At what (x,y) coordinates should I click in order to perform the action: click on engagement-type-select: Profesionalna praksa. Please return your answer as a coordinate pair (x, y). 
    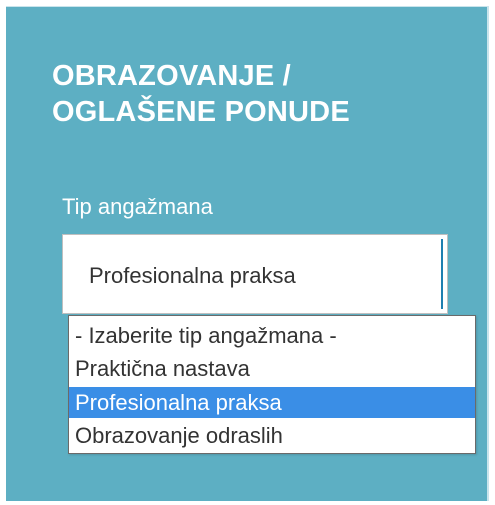
    Looking at the image, I should click on (255, 274).